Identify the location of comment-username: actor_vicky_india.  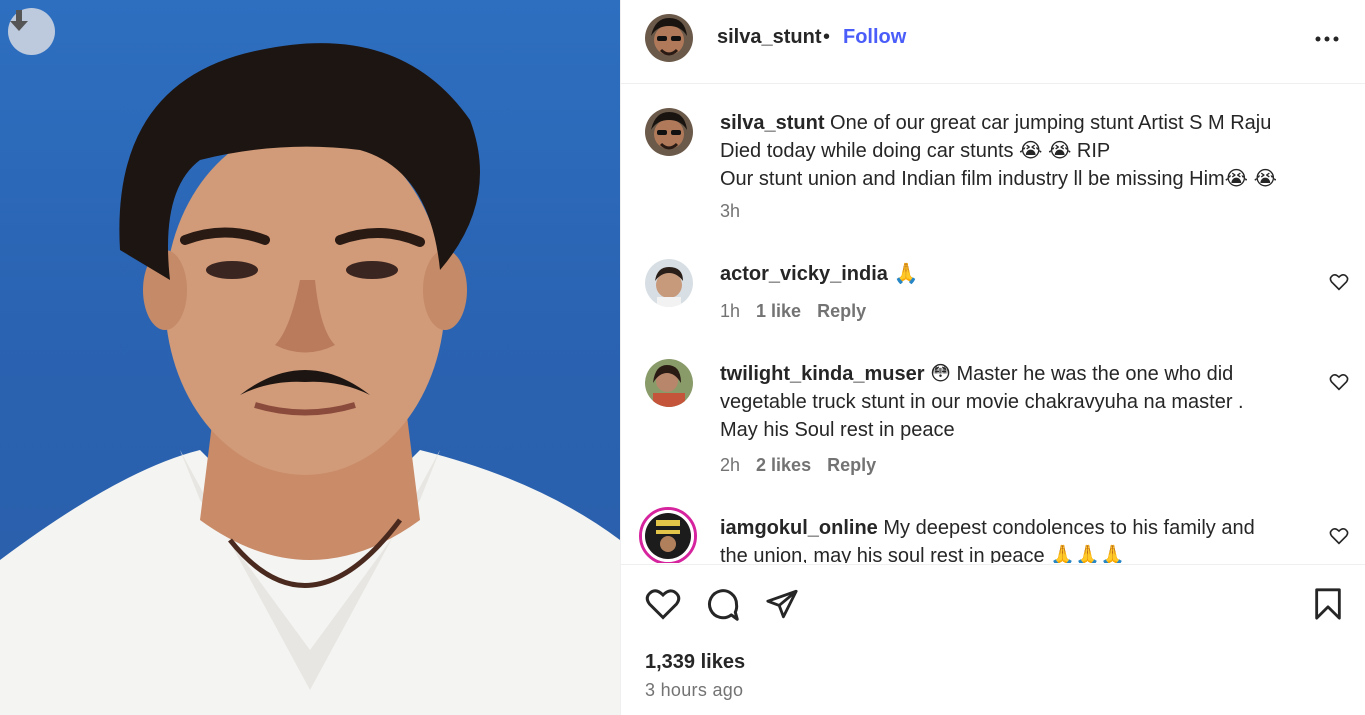
(804, 274).